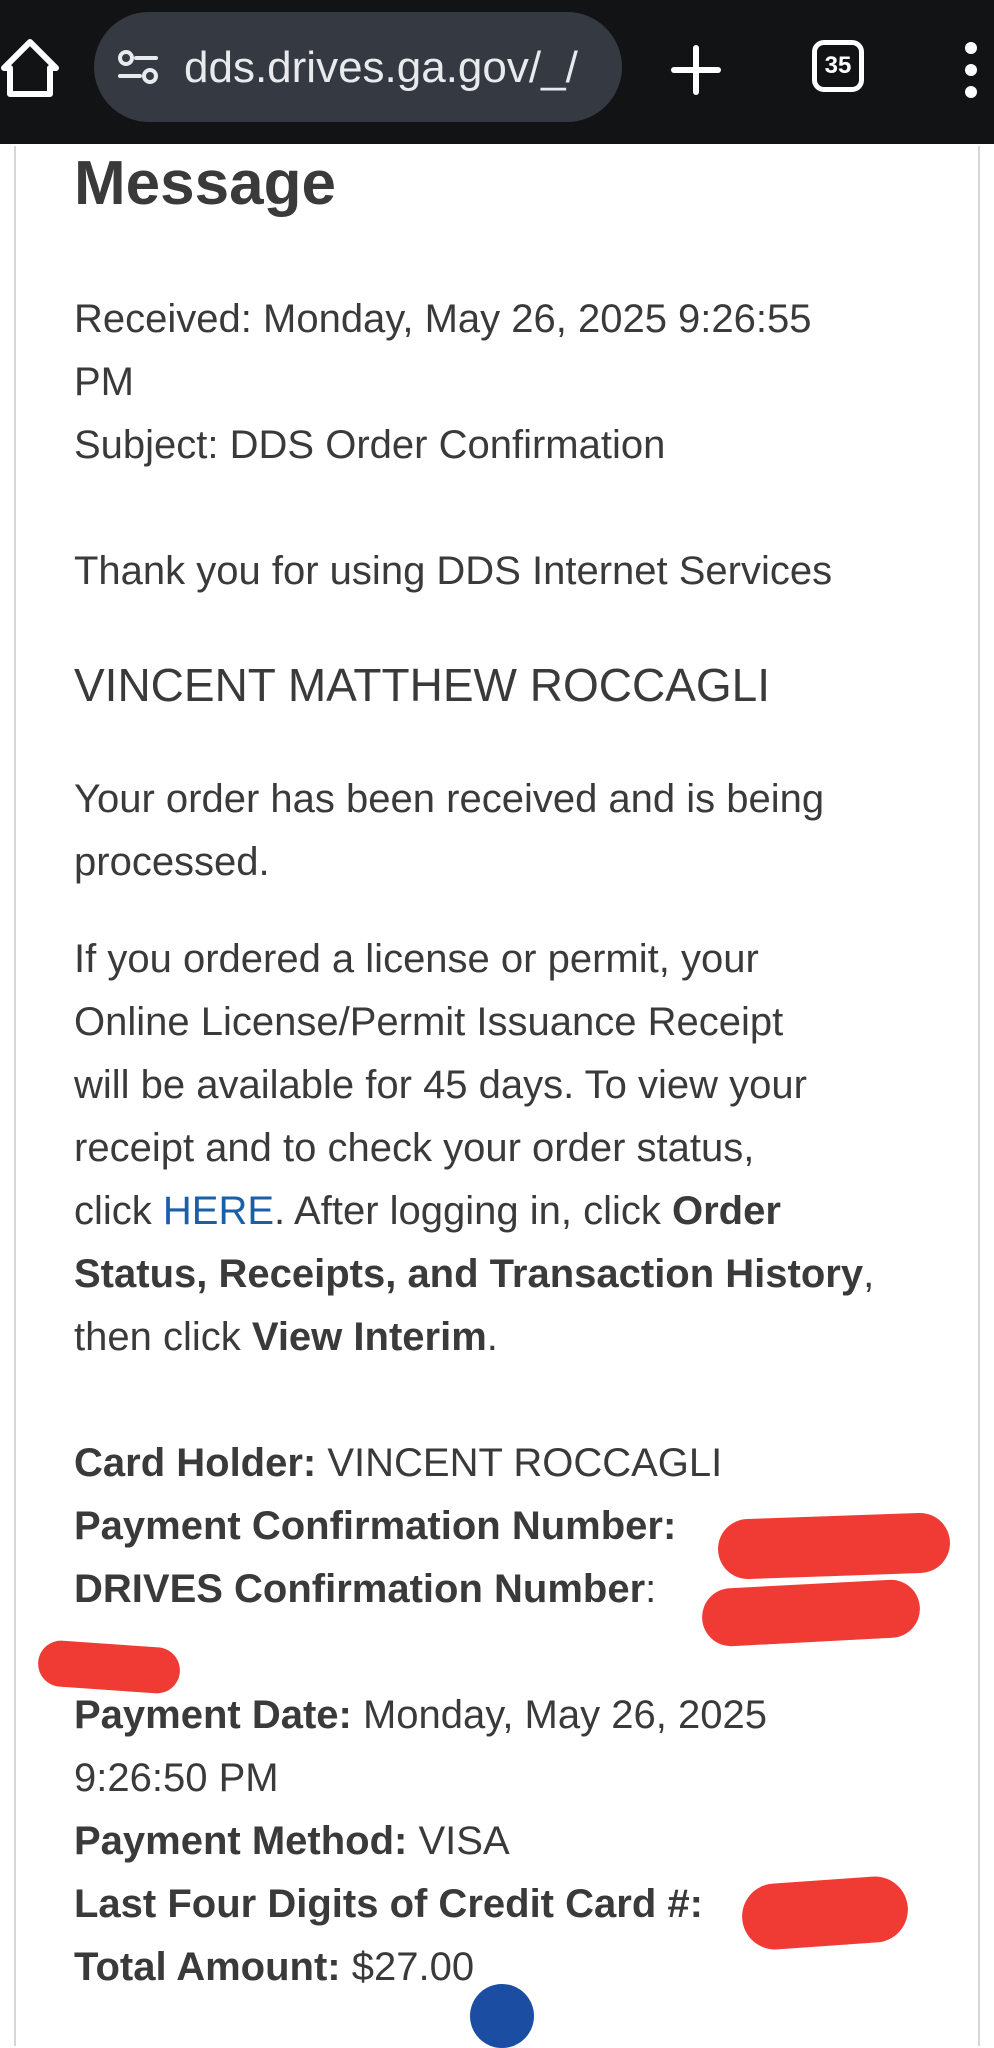 This screenshot has height=2048, width=994. What do you see at coordinates (381, 68) in the screenshot?
I see `url-text: dds.drives.ga.gov/_/` at bounding box center [381, 68].